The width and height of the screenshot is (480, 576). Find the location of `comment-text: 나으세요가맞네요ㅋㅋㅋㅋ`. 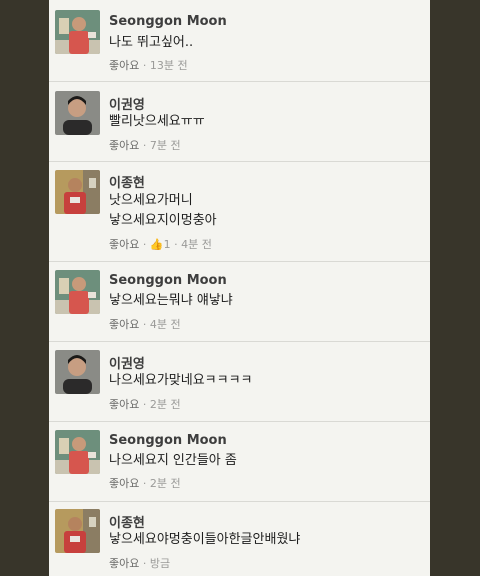

comment-text: 나으세요가맞네요ㅋㅋㅋㅋ is located at coordinates (181, 380).